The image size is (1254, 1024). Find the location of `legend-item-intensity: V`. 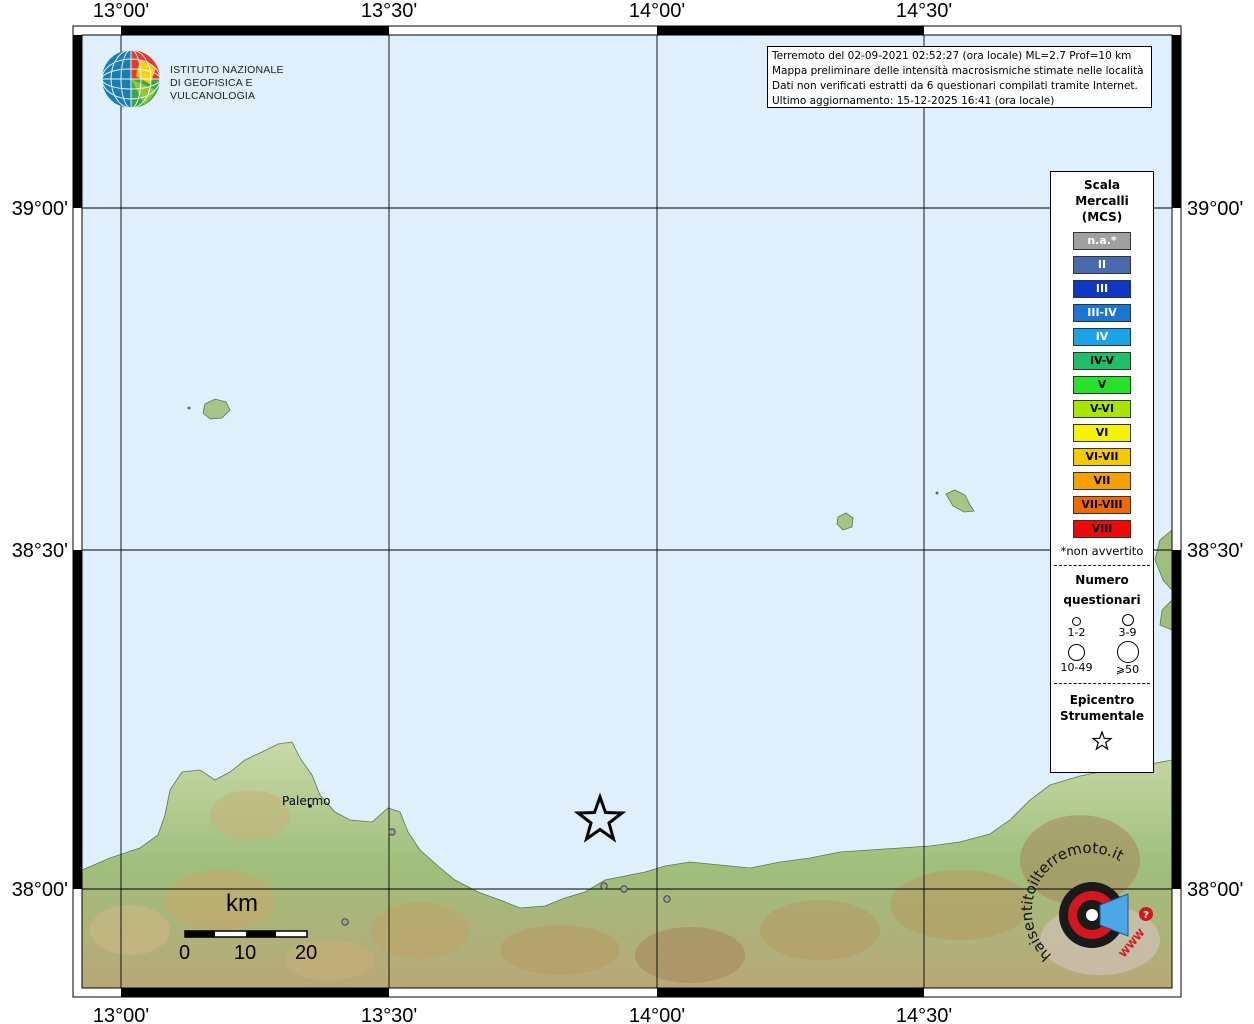

legend-item-intensity: V is located at coordinates (1102, 385).